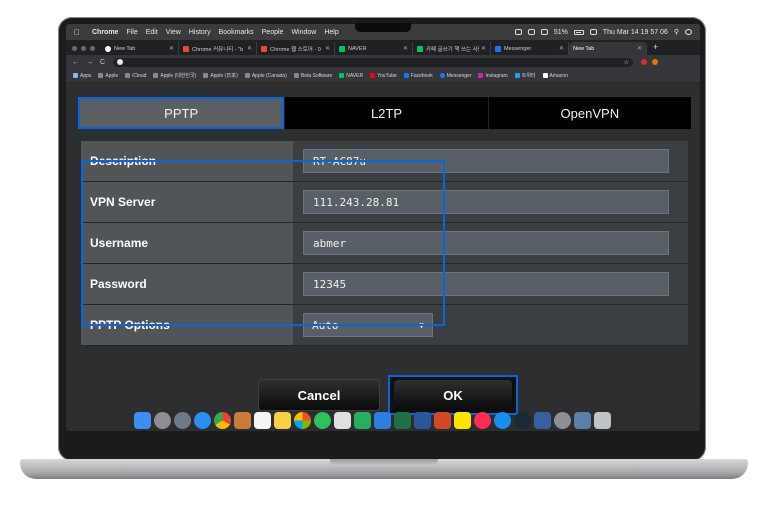 Image resolution: width=768 pixels, height=512 pixels. I want to click on bookmark-item: Apple (대한민국), so click(174, 75).